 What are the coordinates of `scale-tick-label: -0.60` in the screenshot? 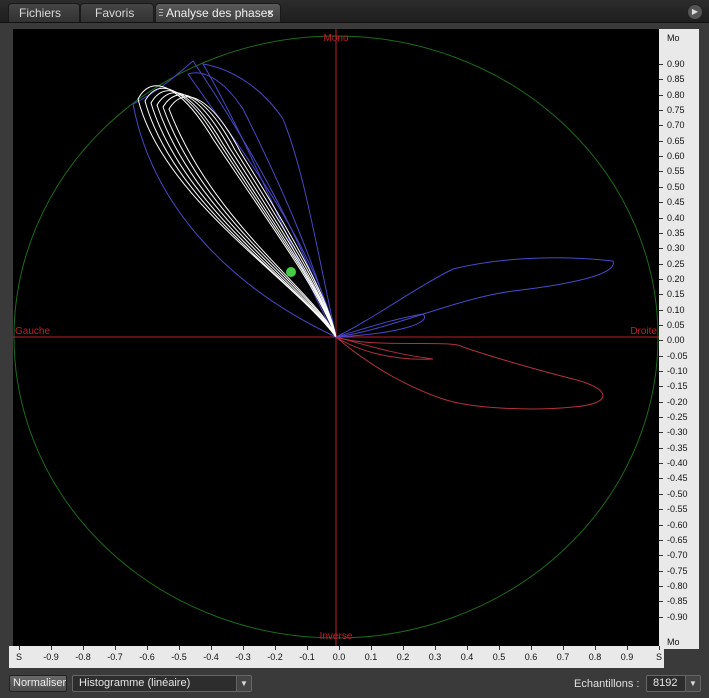 It's located at (677, 524).